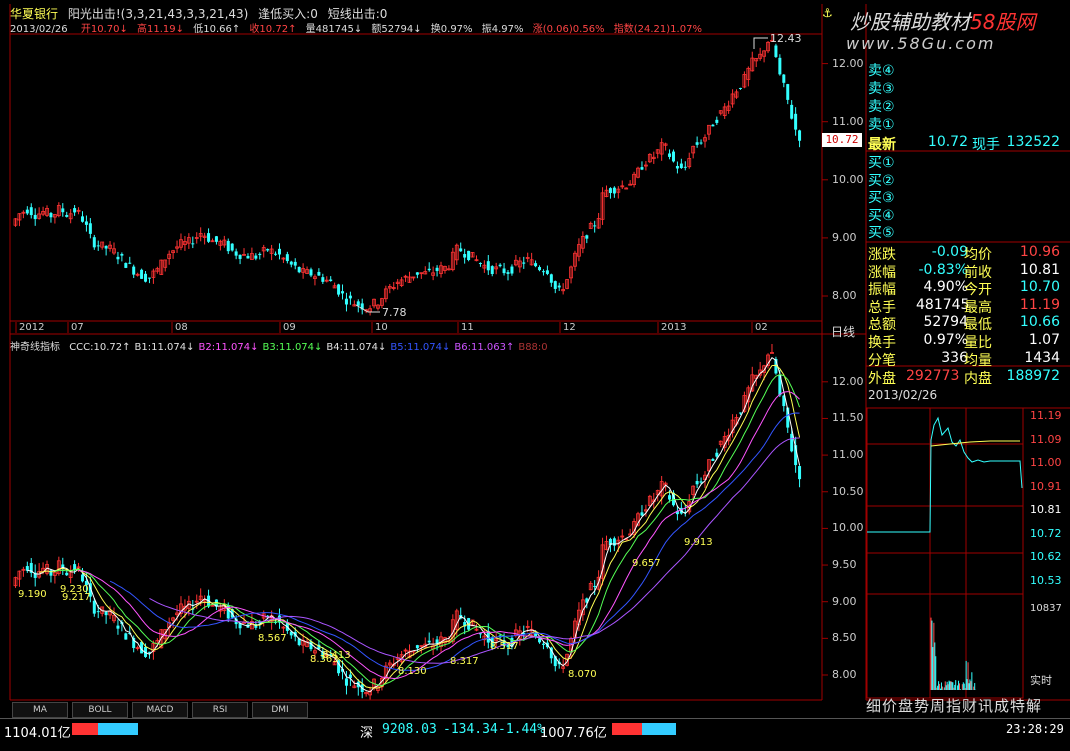 The image size is (1070, 751). Describe the element at coordinates (272, 638) in the screenshot. I see `indicator-annotation: 8.567` at that location.